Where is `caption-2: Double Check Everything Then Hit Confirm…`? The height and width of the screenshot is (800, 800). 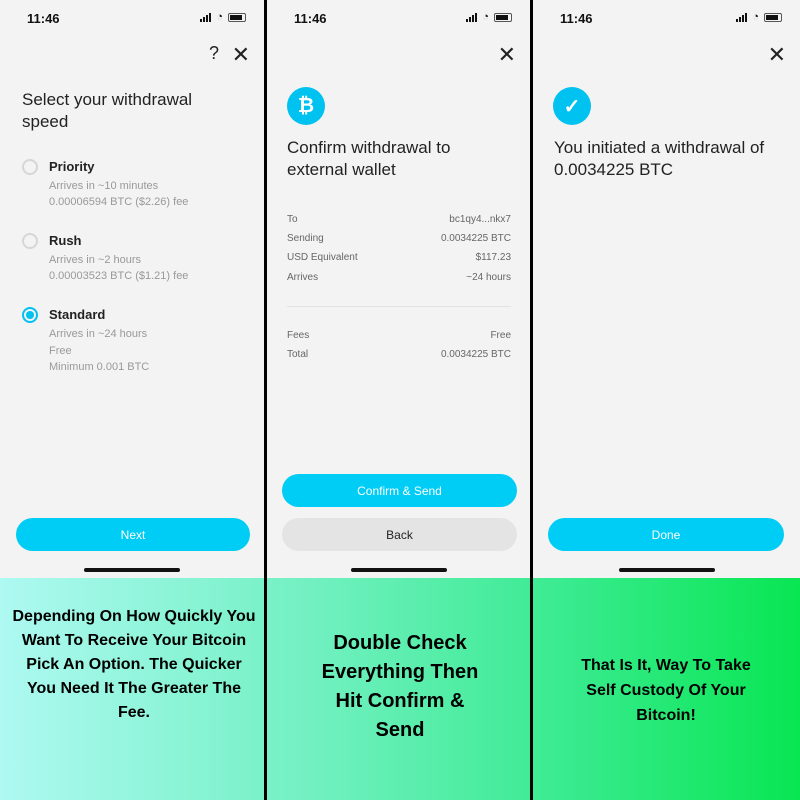
caption-2: Double Check Everything Then Hit Confirm… is located at coordinates (400, 686).